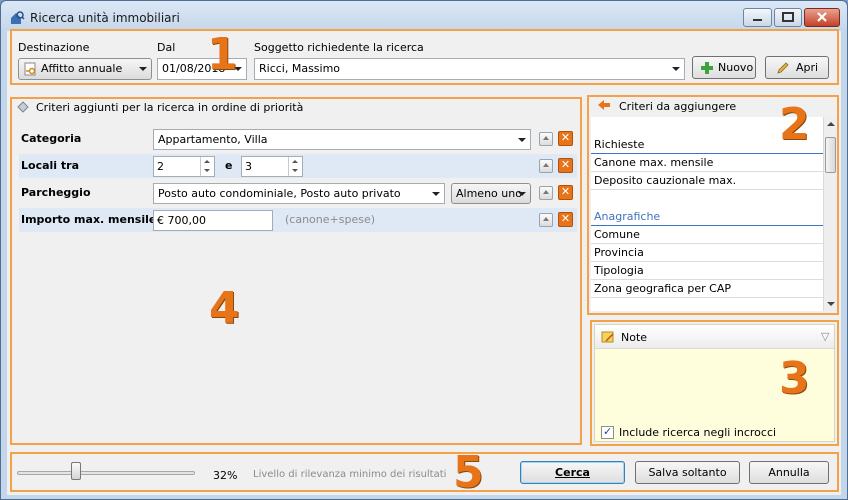 This screenshot has height=500, width=848. Describe the element at coordinates (50, 165) in the screenshot. I see `locali-label: Locali tra` at that location.